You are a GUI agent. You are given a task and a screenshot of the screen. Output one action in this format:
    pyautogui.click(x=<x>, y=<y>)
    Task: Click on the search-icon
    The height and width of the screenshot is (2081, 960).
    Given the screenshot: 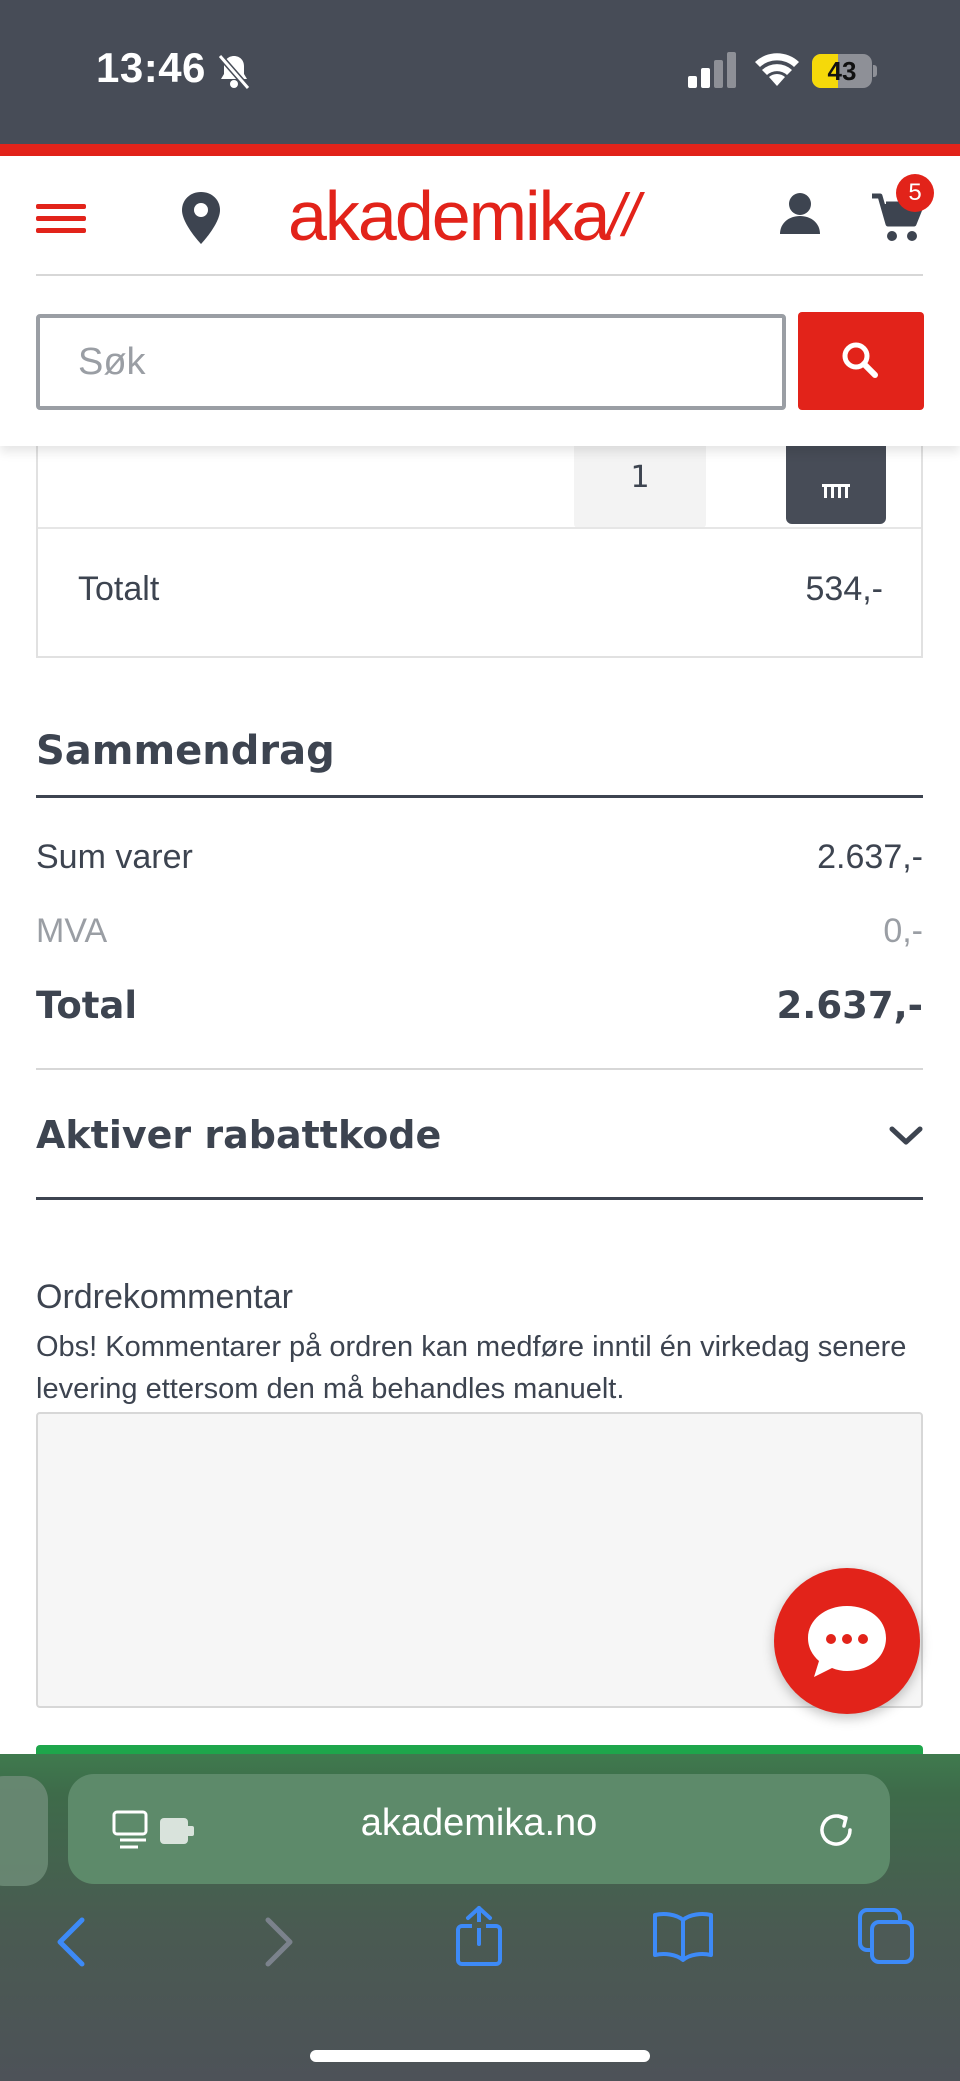 What is the action you would take?
    pyautogui.click(x=860, y=360)
    